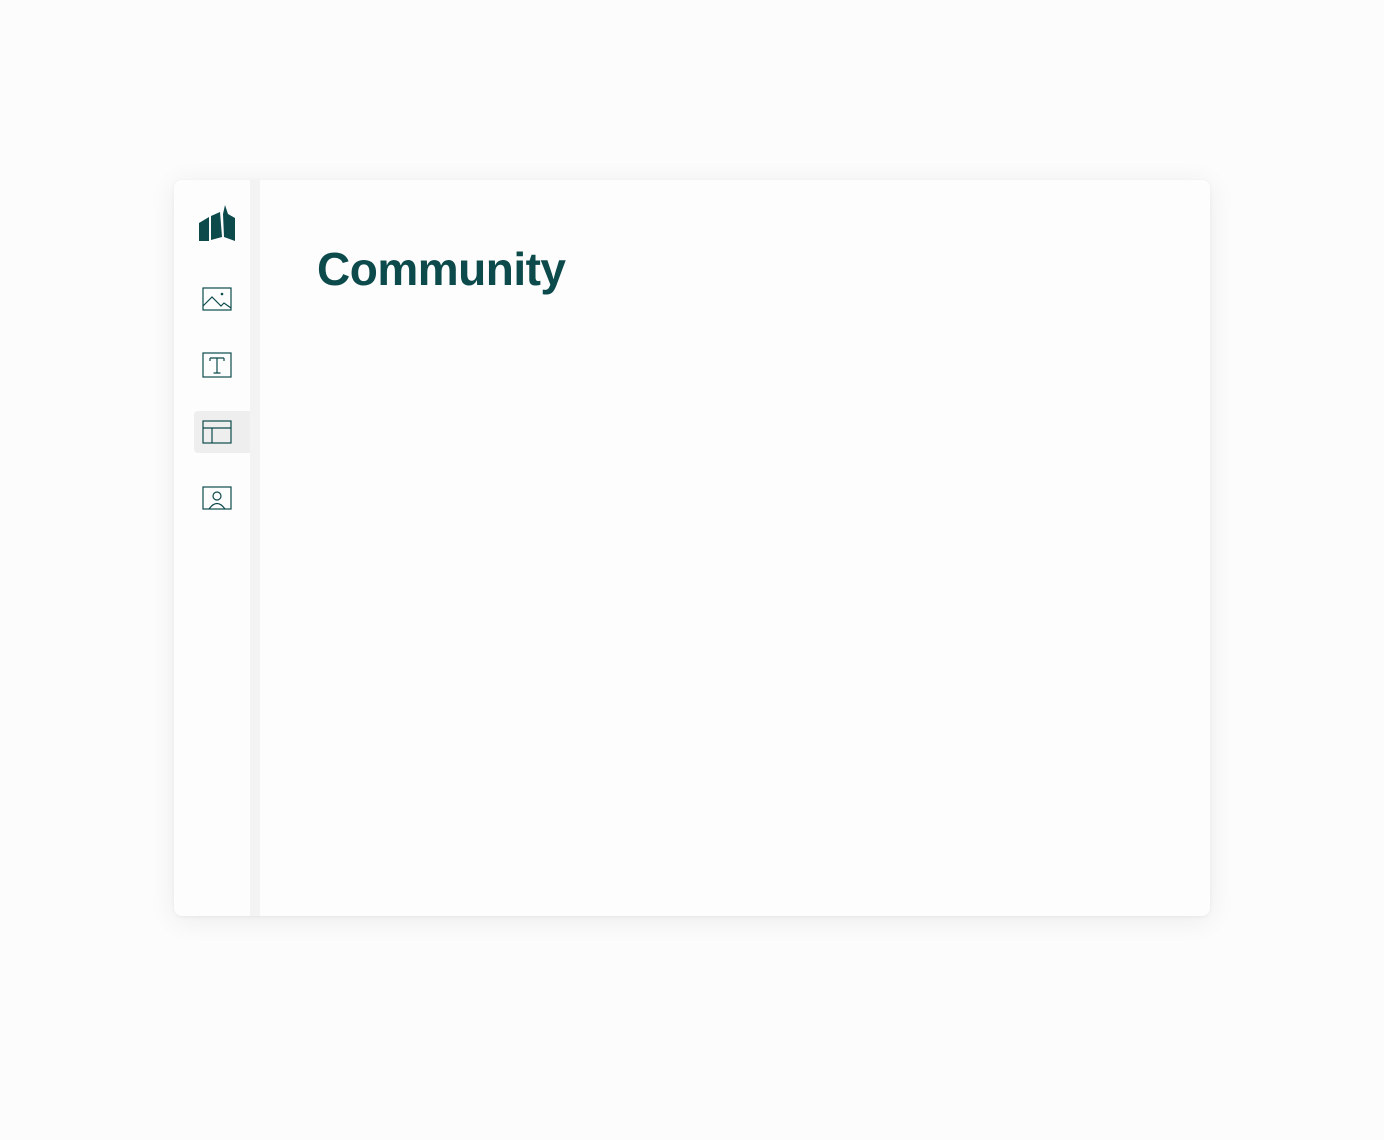 The height and width of the screenshot is (1140, 1384). What do you see at coordinates (255, 548) in the screenshot?
I see `sidebar-divider` at bounding box center [255, 548].